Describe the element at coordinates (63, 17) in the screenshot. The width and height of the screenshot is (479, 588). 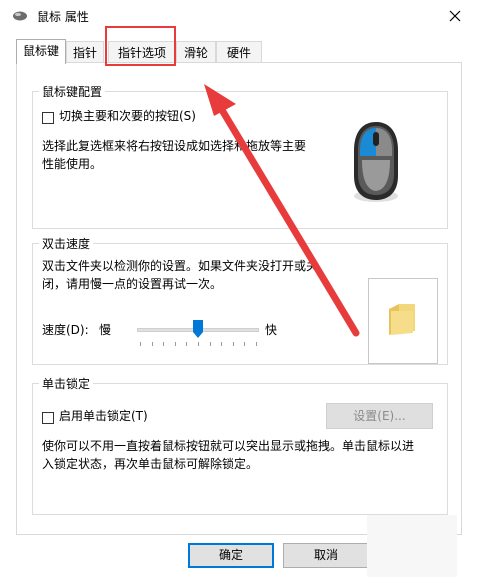
I see `window-title: 鼠标 属性` at that location.